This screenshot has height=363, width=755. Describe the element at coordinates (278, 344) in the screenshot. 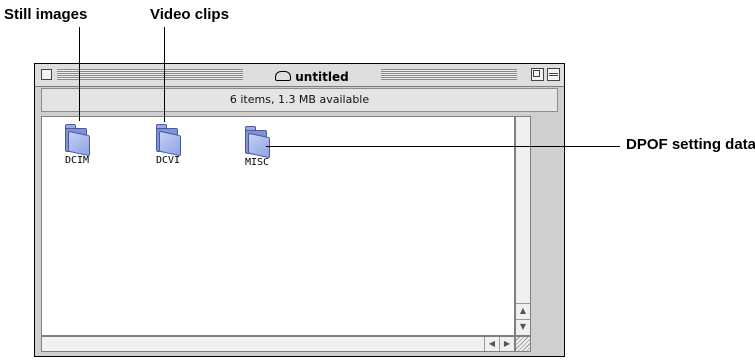

I see `horizontal-scrollbar: ◀ ▶` at that location.